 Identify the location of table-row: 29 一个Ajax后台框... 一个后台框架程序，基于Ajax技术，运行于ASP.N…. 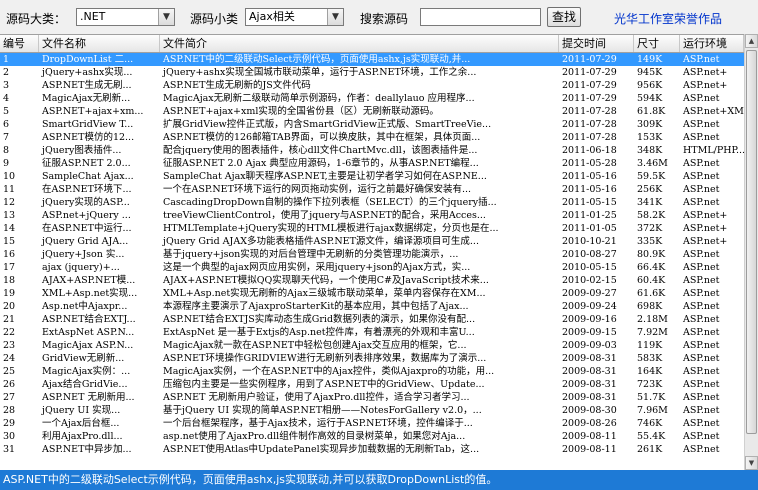
(372, 423).